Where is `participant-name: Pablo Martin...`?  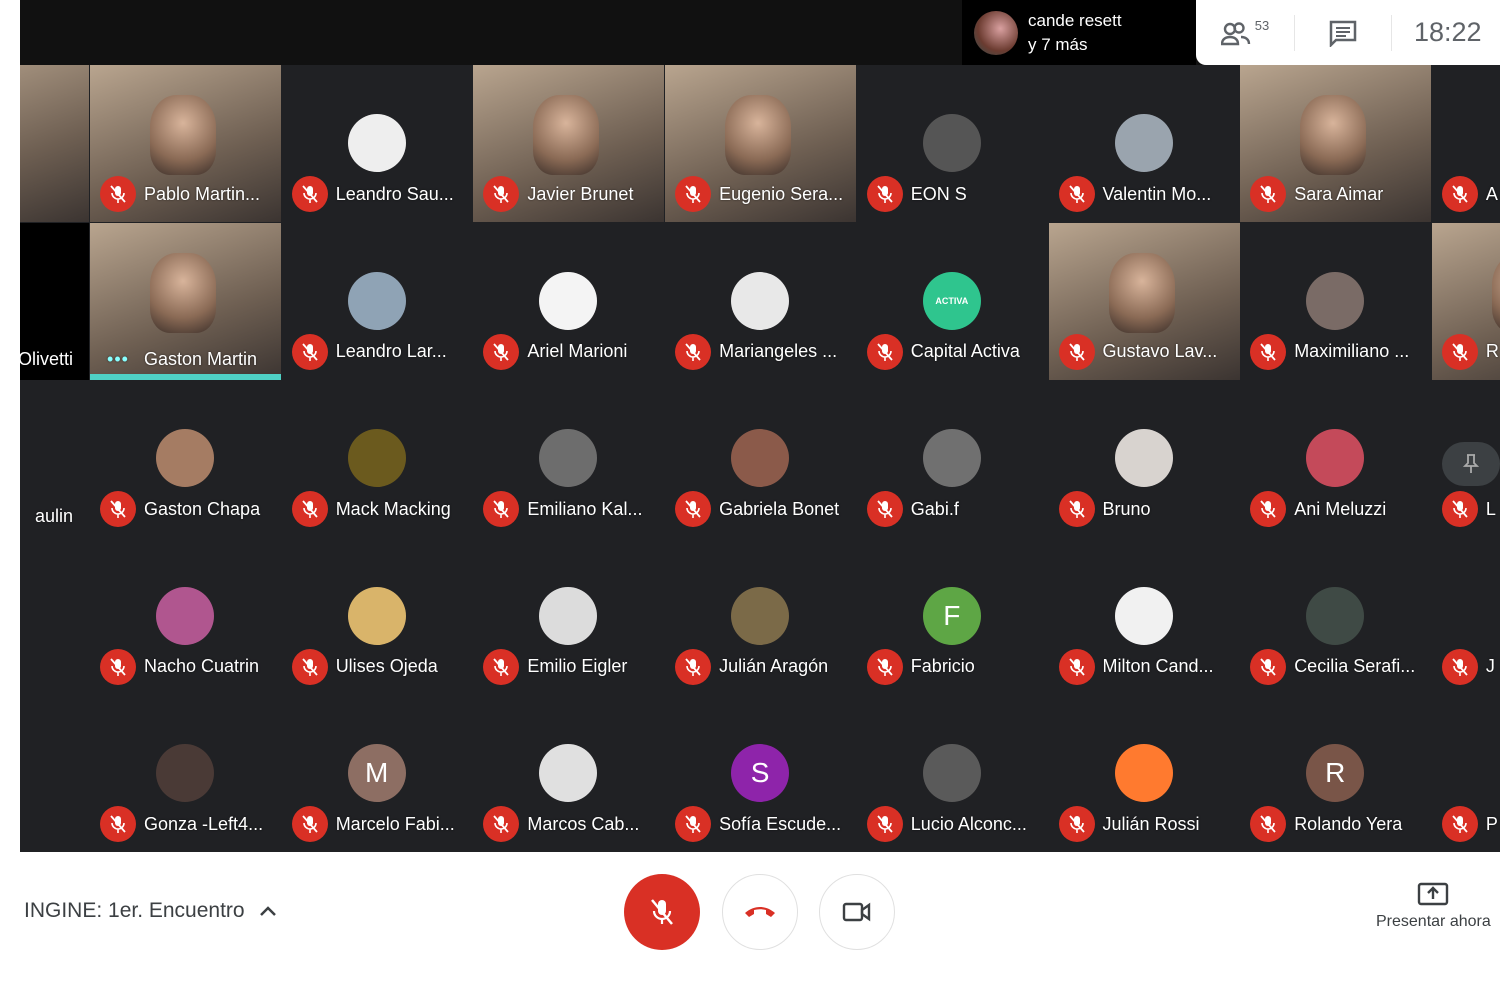 participant-name: Pablo Martin... is located at coordinates (202, 193).